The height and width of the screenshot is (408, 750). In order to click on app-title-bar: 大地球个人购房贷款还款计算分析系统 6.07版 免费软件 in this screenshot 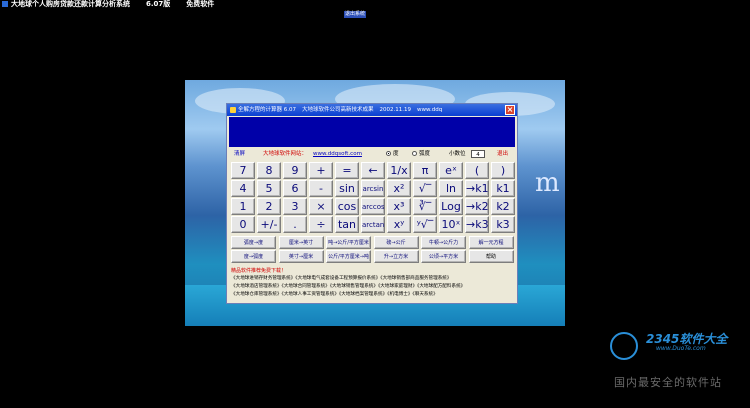, I will do `click(375, 4)`.